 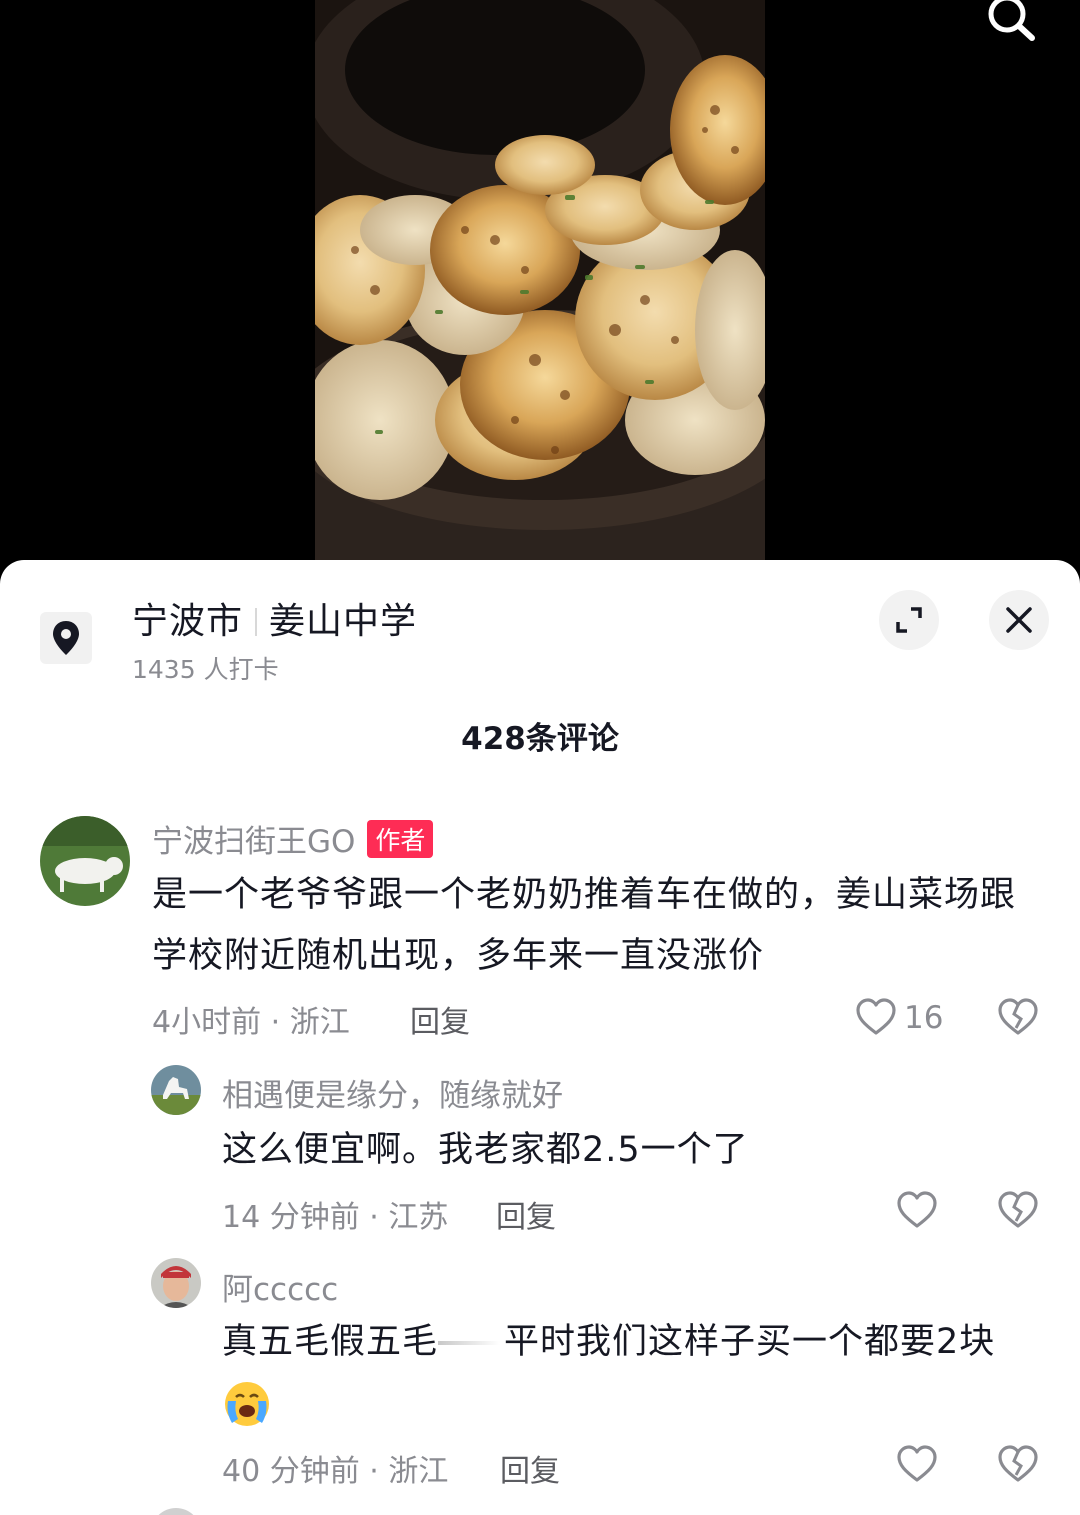 I want to click on reply-2-reply-button: 回复, so click(x=530, y=1468).